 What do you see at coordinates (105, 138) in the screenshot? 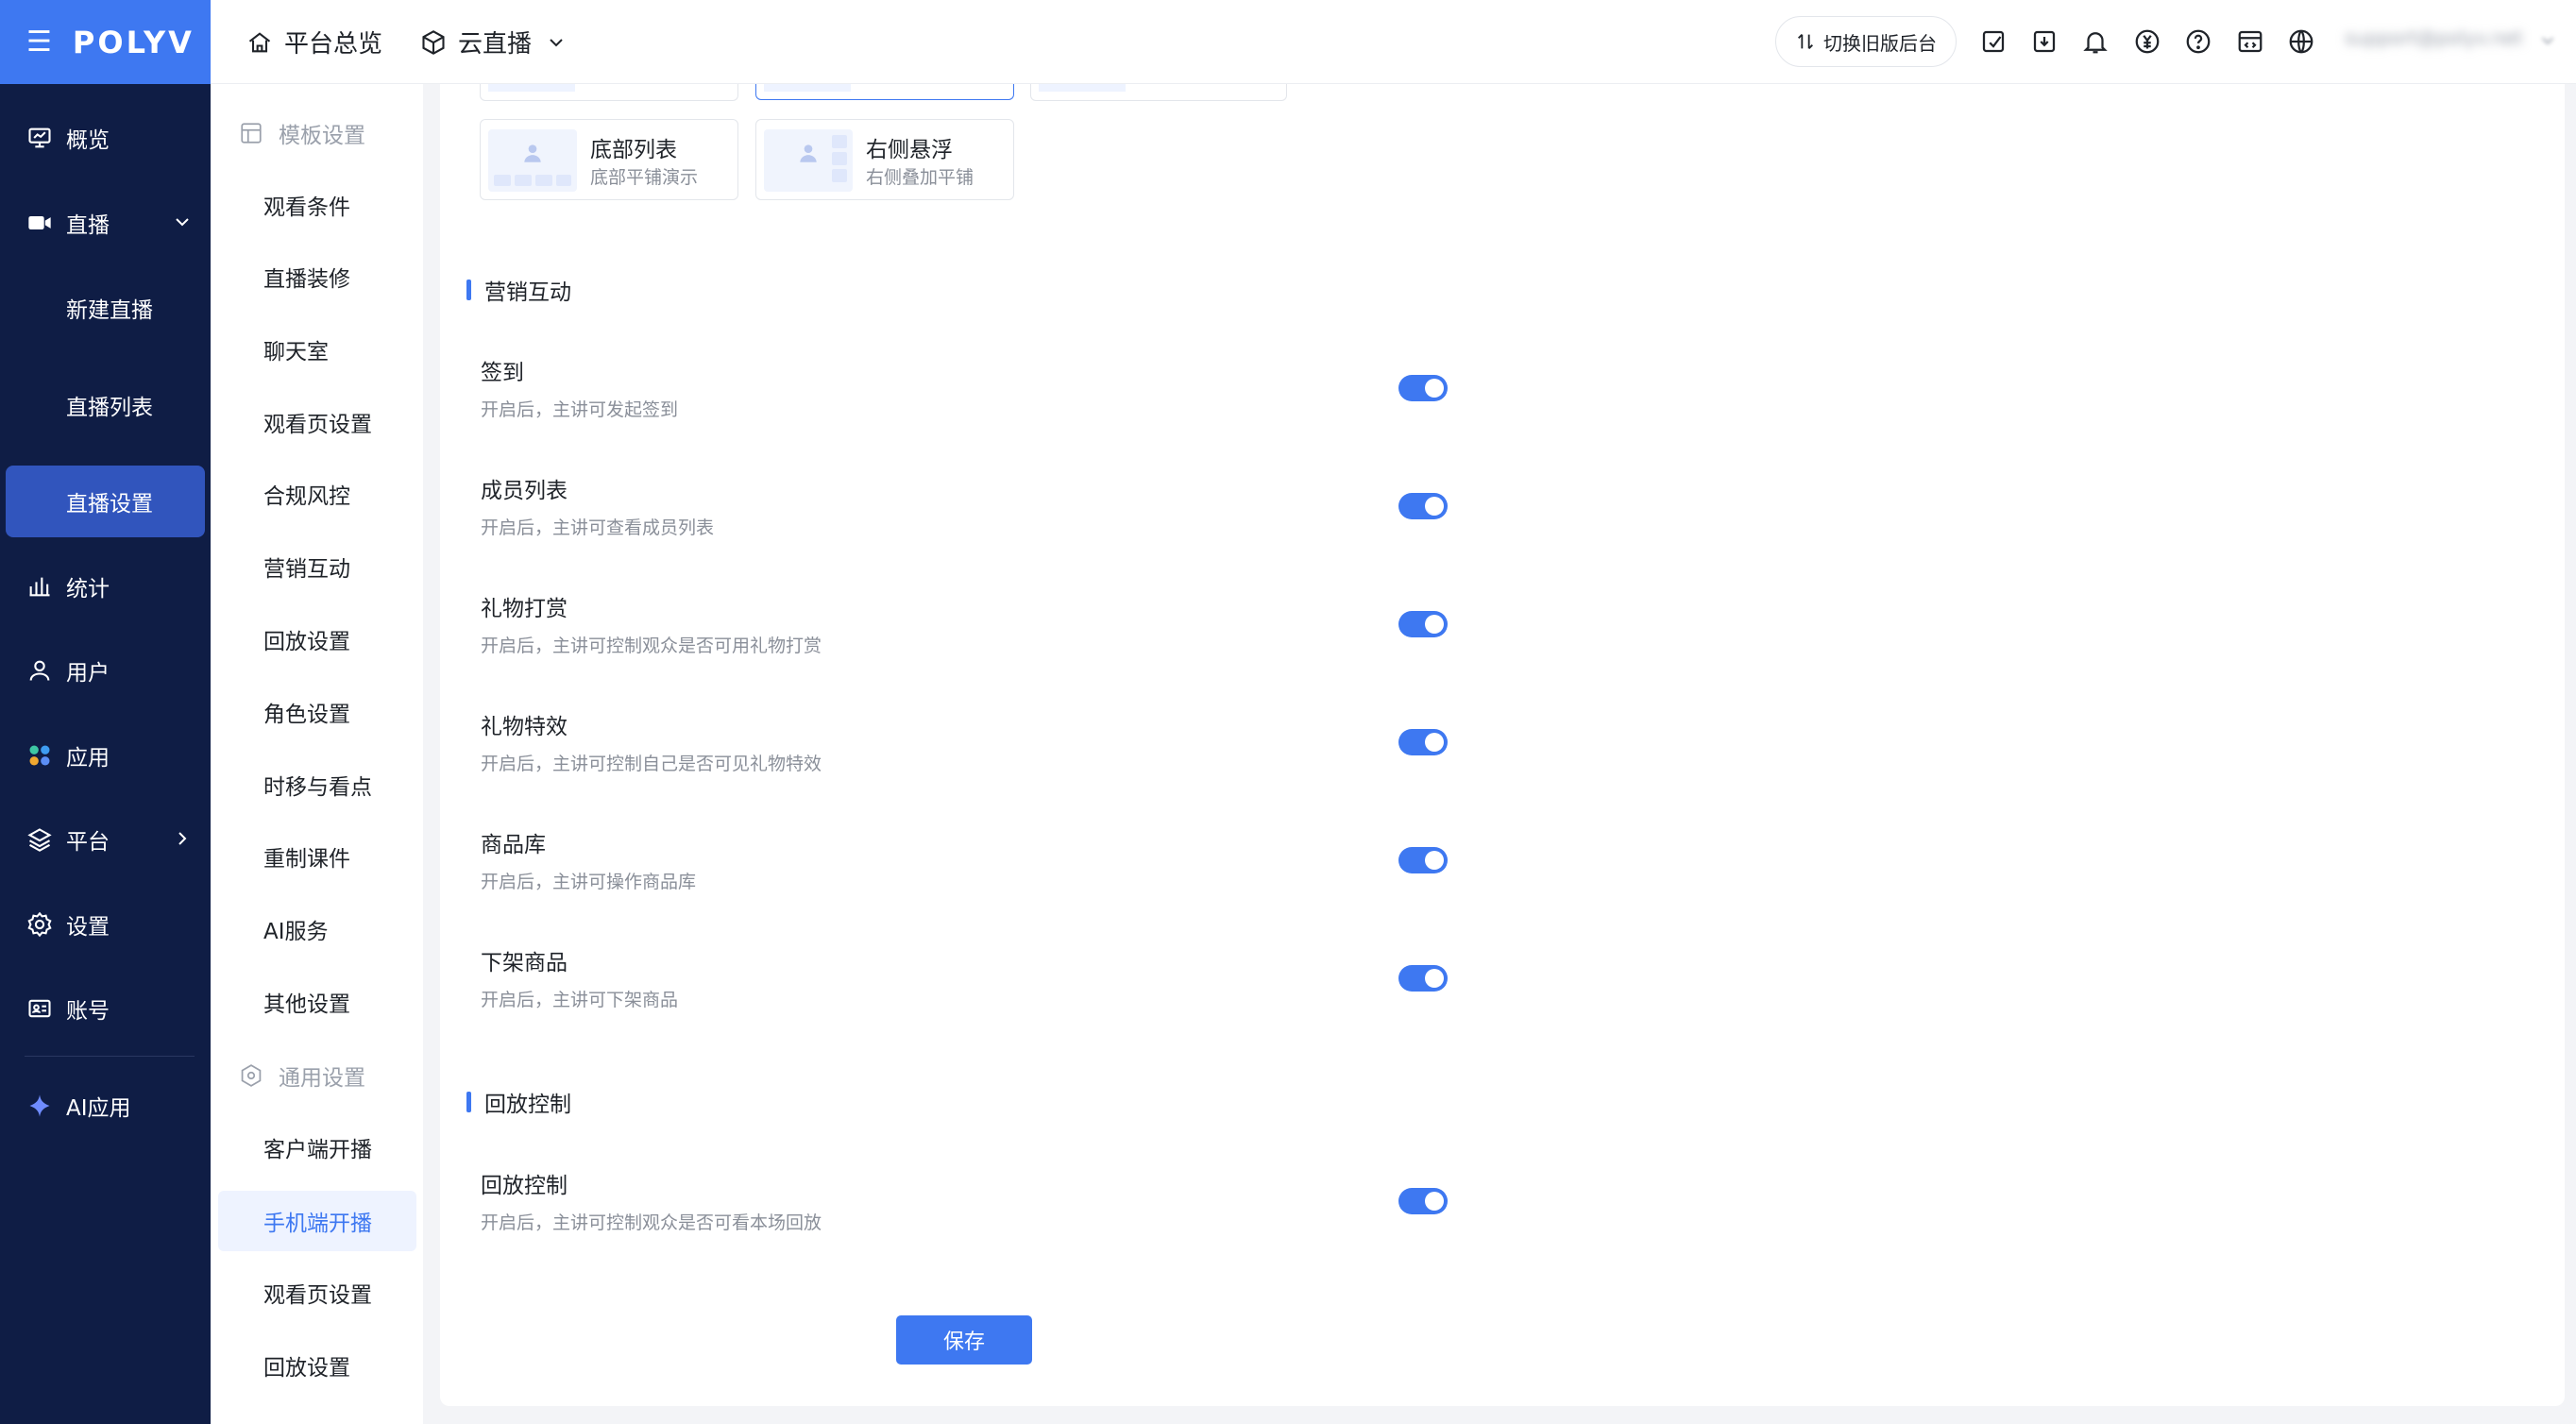
I see `sidebar-item-overview: 概览` at bounding box center [105, 138].